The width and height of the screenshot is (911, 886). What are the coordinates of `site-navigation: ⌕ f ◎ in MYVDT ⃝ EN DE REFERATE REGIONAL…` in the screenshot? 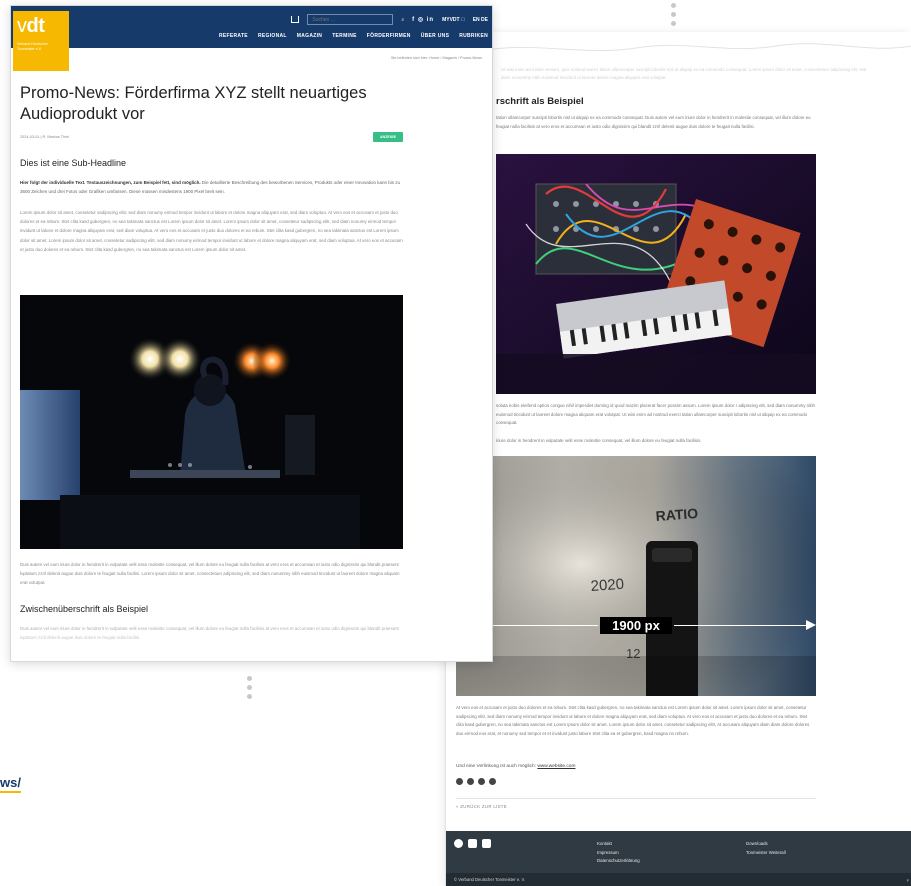 It's located at (251, 27).